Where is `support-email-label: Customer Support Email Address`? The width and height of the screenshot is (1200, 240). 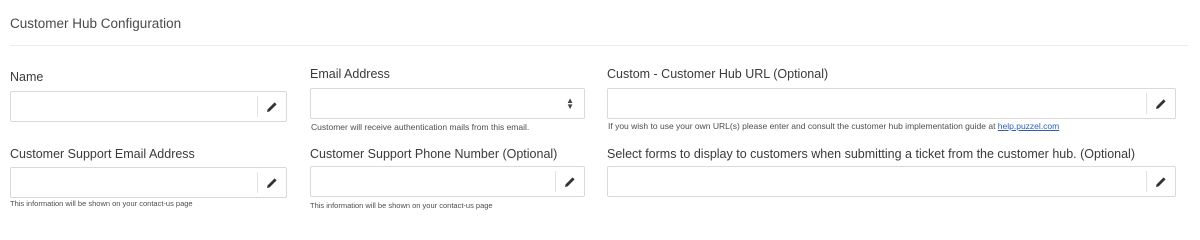
support-email-label: Customer Support Email Address is located at coordinates (102, 154).